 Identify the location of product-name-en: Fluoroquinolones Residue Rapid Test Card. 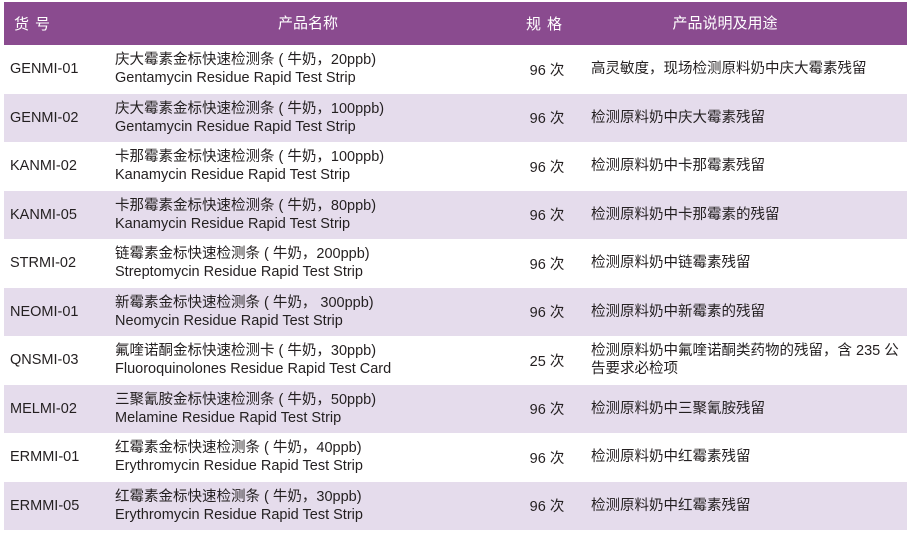
(253, 369).